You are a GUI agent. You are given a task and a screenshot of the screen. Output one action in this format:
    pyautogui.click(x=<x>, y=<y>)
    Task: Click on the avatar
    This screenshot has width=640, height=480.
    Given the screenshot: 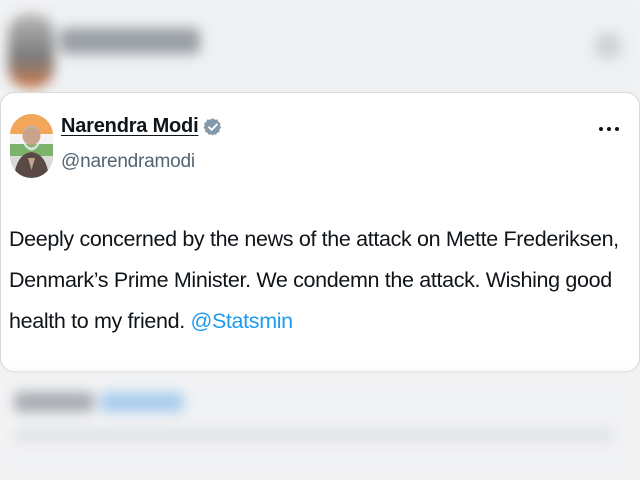 What is the action you would take?
    pyautogui.click(x=31, y=146)
    